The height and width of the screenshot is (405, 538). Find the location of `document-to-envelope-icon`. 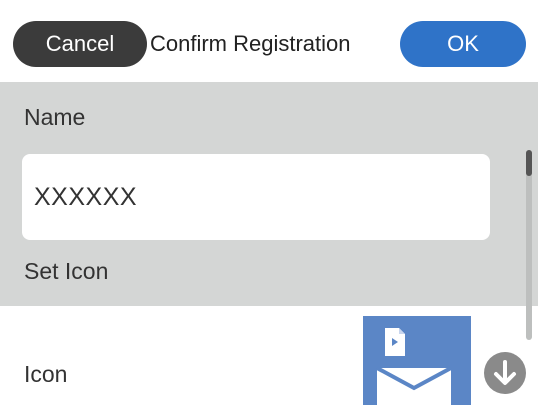

document-to-envelope-icon is located at coordinates (417, 360).